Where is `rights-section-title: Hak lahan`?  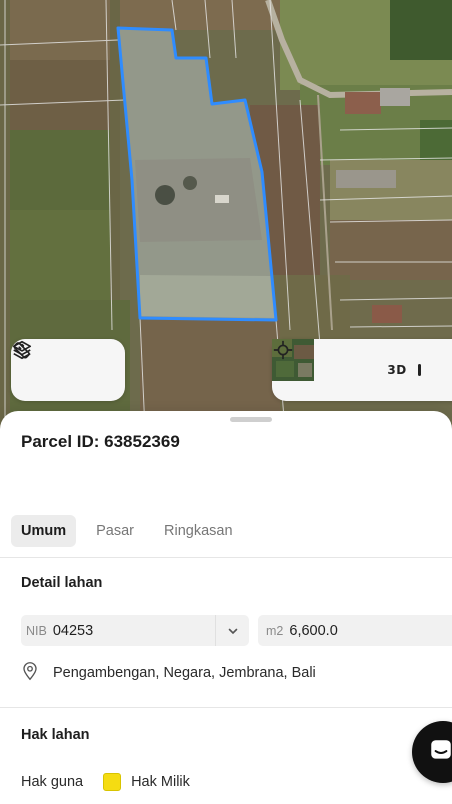 rights-section-title: Hak lahan is located at coordinates (55, 735).